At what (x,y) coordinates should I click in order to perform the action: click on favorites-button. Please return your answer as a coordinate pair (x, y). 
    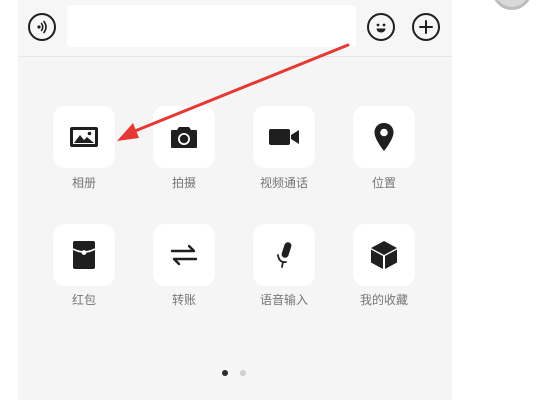
    Looking at the image, I should click on (384, 255).